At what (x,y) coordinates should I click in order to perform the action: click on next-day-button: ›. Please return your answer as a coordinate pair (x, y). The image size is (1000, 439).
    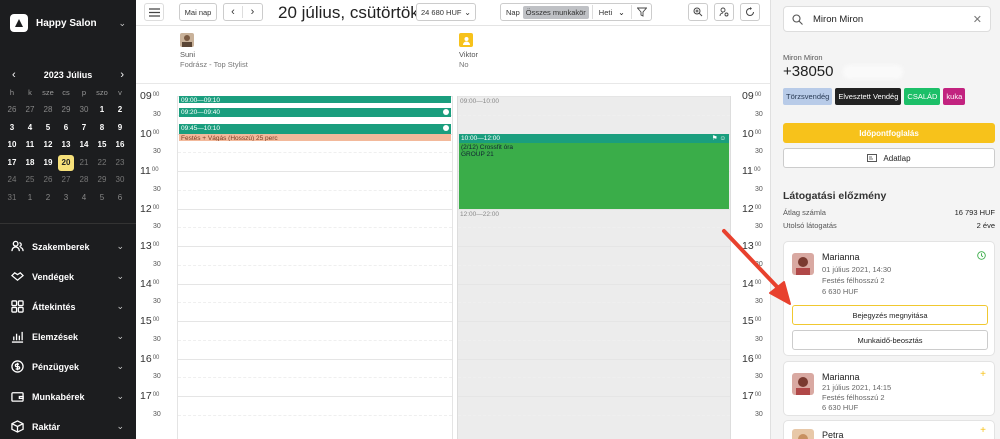
    Looking at the image, I should click on (252, 12).